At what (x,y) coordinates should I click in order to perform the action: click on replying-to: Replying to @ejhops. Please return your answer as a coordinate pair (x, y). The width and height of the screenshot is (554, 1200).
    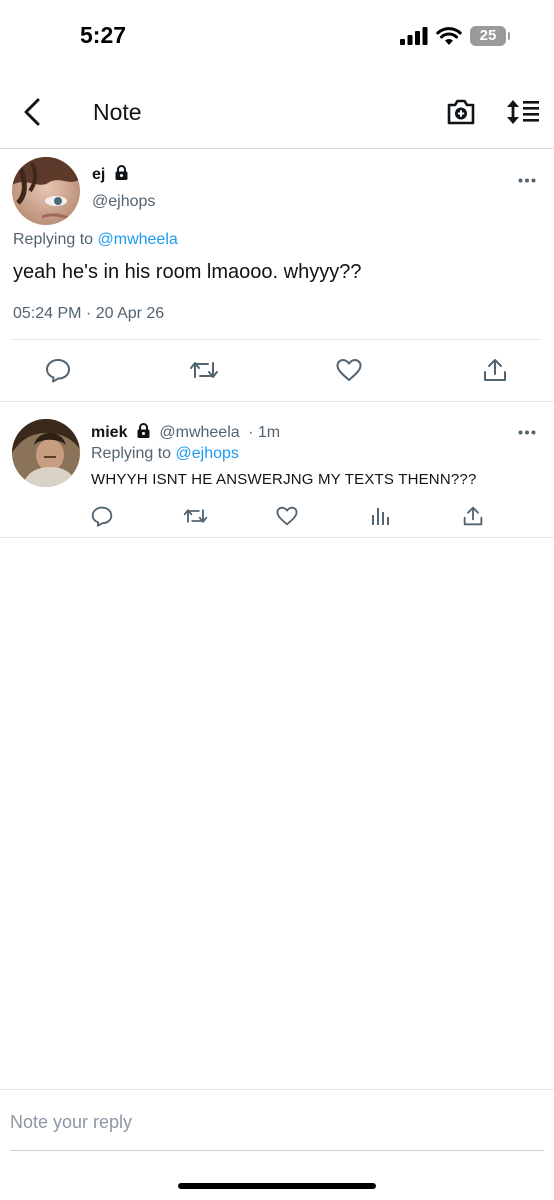
    Looking at the image, I should click on (165, 454).